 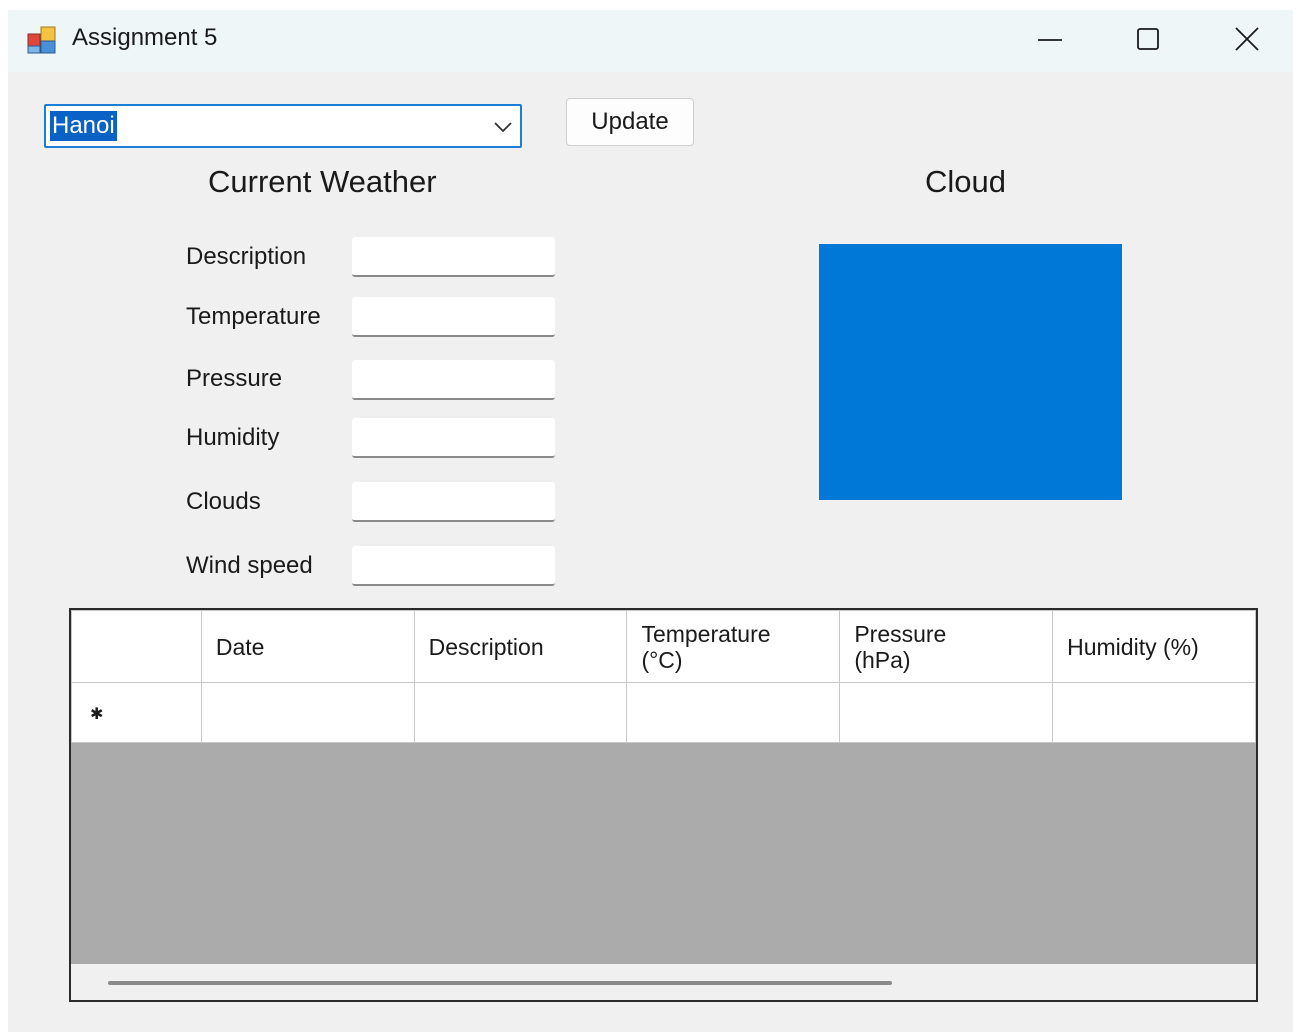 I want to click on column-header-date: Date, so click(x=307, y=646).